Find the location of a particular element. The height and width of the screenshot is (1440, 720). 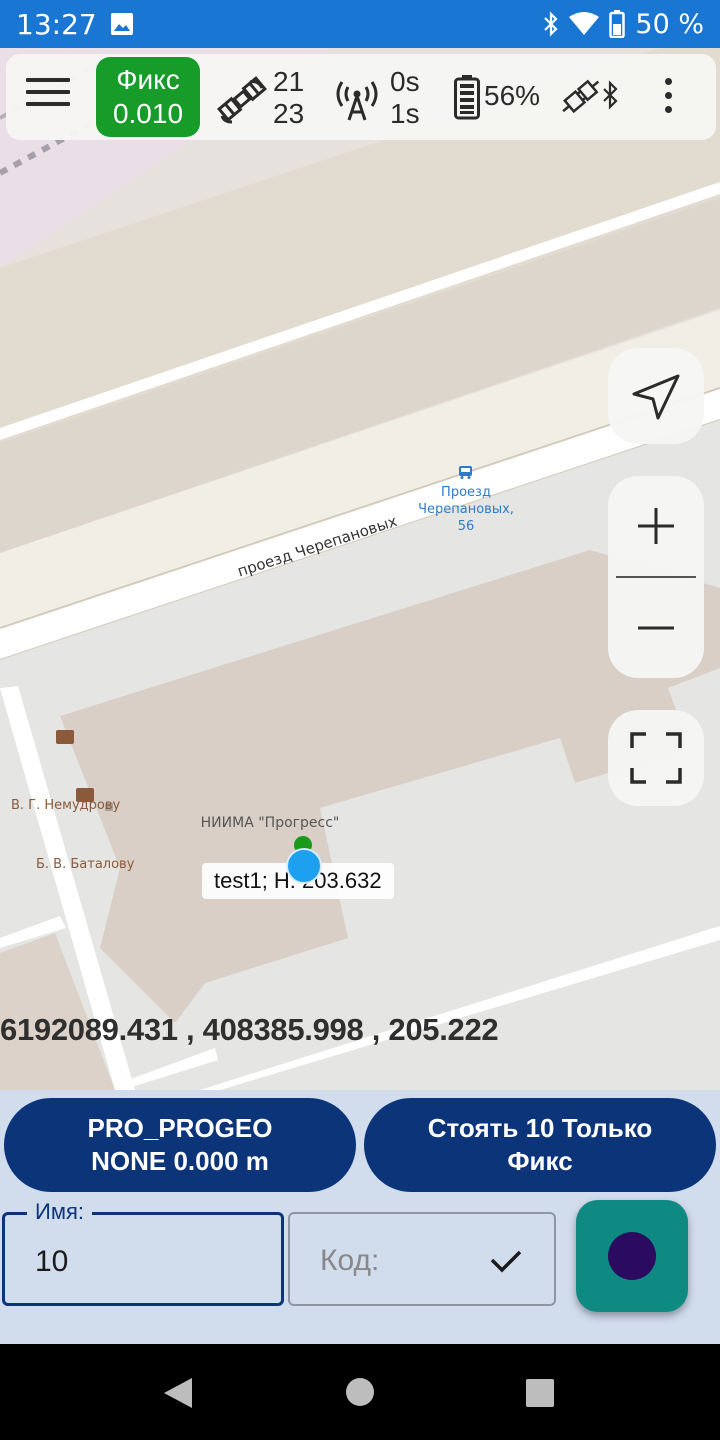

building-label: НИИМА "Прогресс" is located at coordinates (270, 823).